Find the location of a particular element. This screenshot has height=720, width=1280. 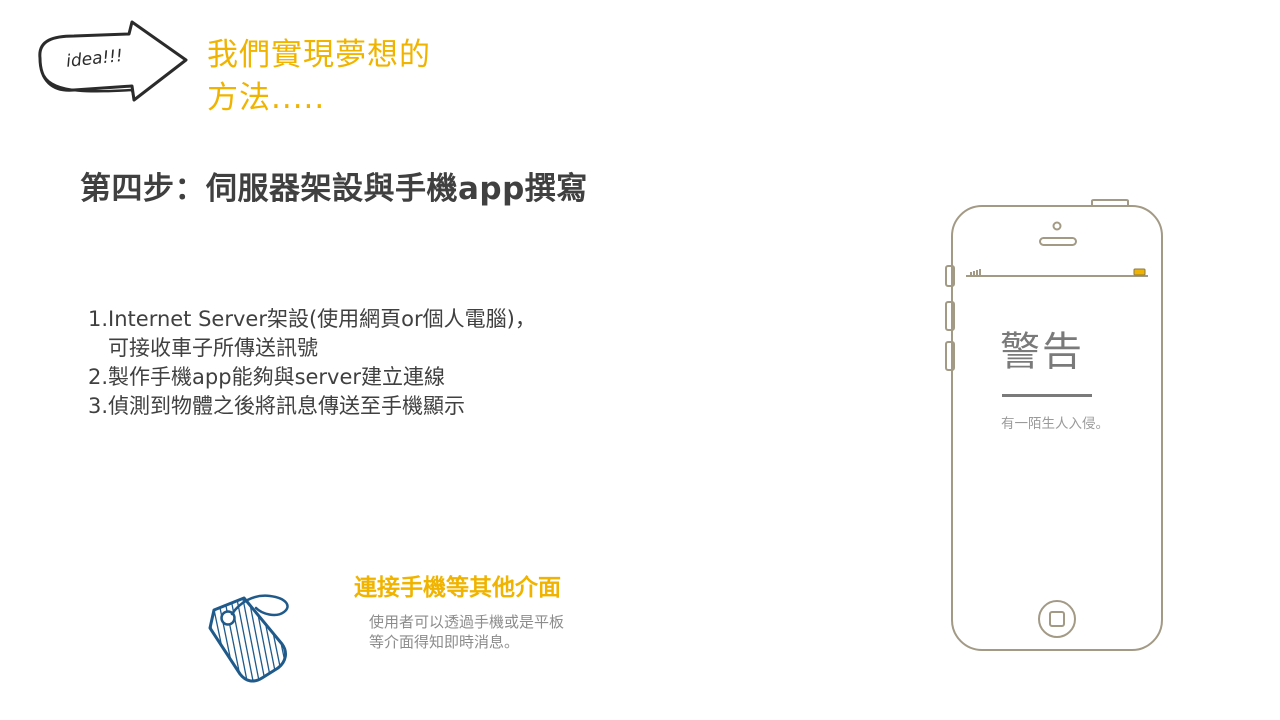

step-item-2: 2.製作手機app能夠與server建立連線 is located at coordinates (267, 377).